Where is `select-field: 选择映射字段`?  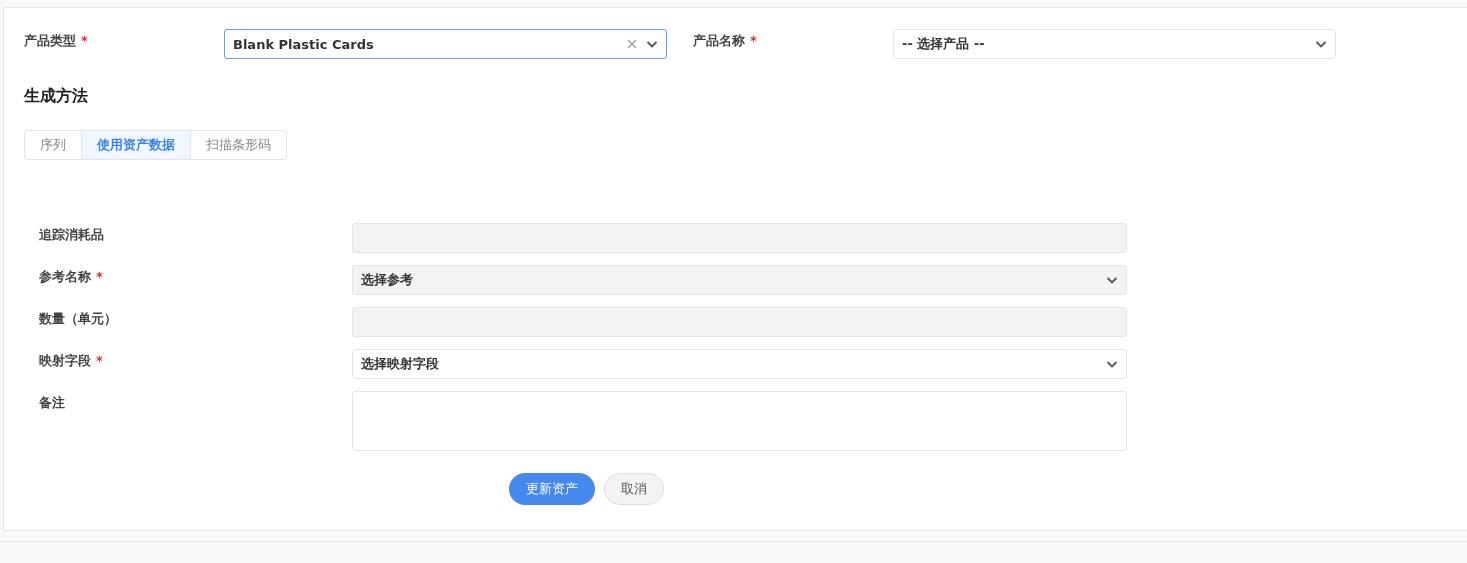 select-field: 选择映射字段 is located at coordinates (739, 364).